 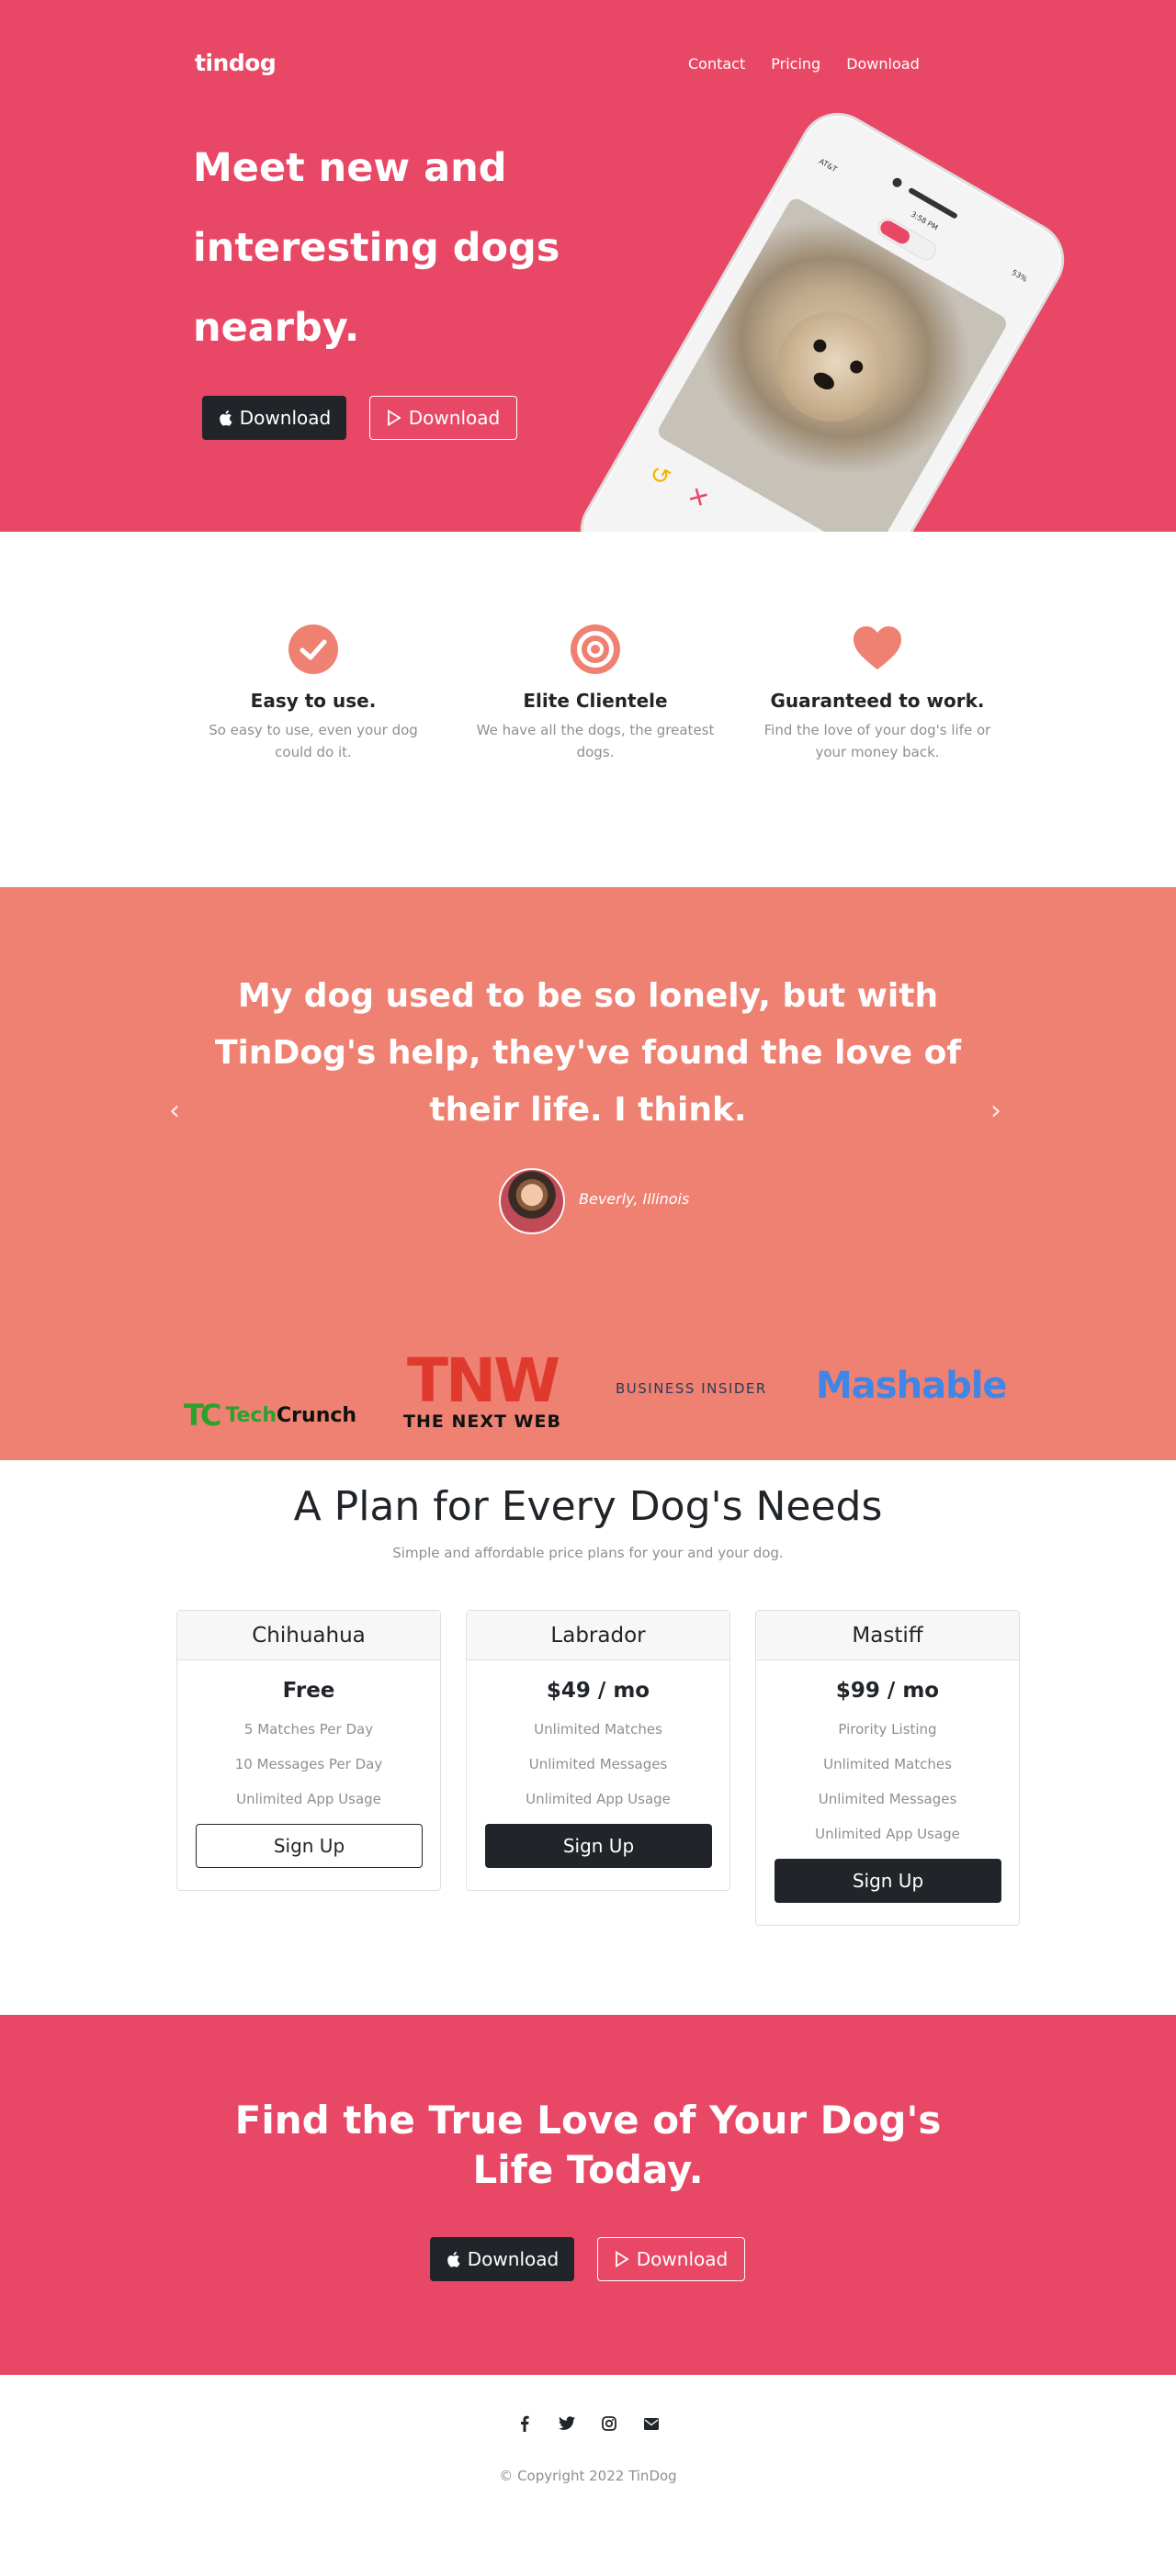 What do you see at coordinates (691, 1388) in the screenshot?
I see `business-insider-logo: BUSINESS INSIDER` at bounding box center [691, 1388].